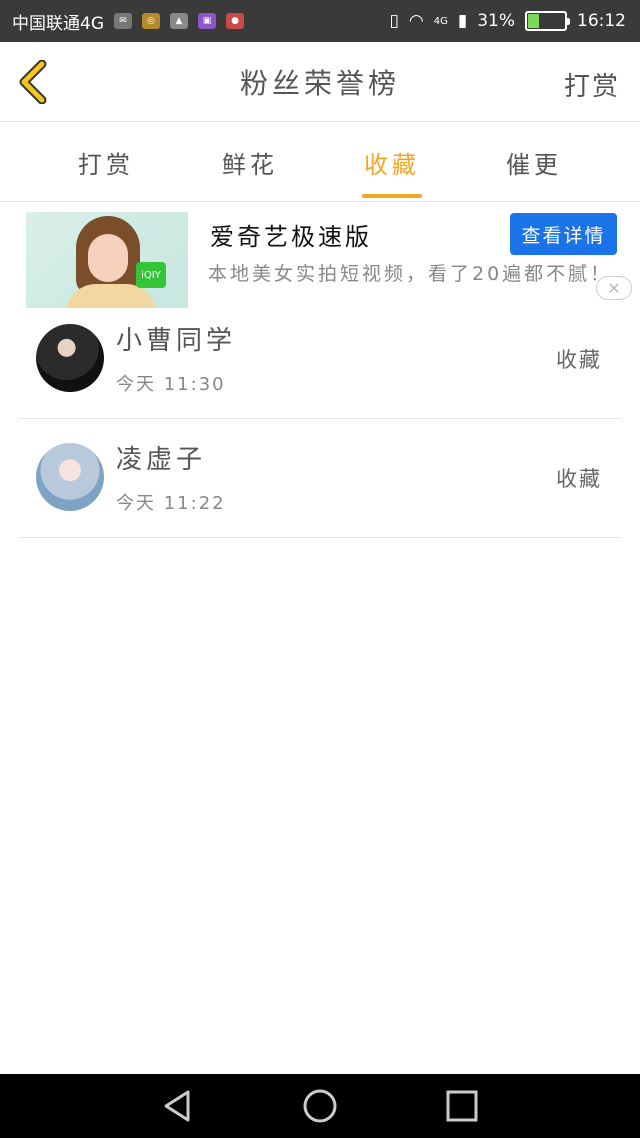 The height and width of the screenshot is (1138, 640). What do you see at coordinates (440, 21) in the screenshot?
I see `network-type-label: 4G` at bounding box center [440, 21].